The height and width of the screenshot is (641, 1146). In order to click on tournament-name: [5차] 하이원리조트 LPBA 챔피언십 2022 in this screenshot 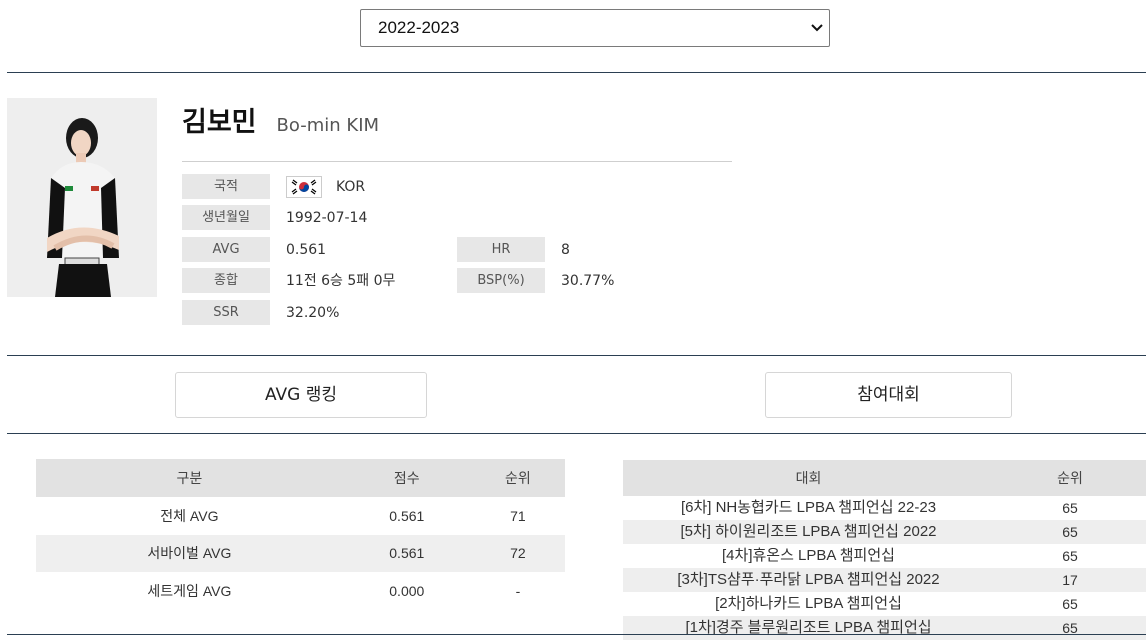, I will do `click(808, 532)`.